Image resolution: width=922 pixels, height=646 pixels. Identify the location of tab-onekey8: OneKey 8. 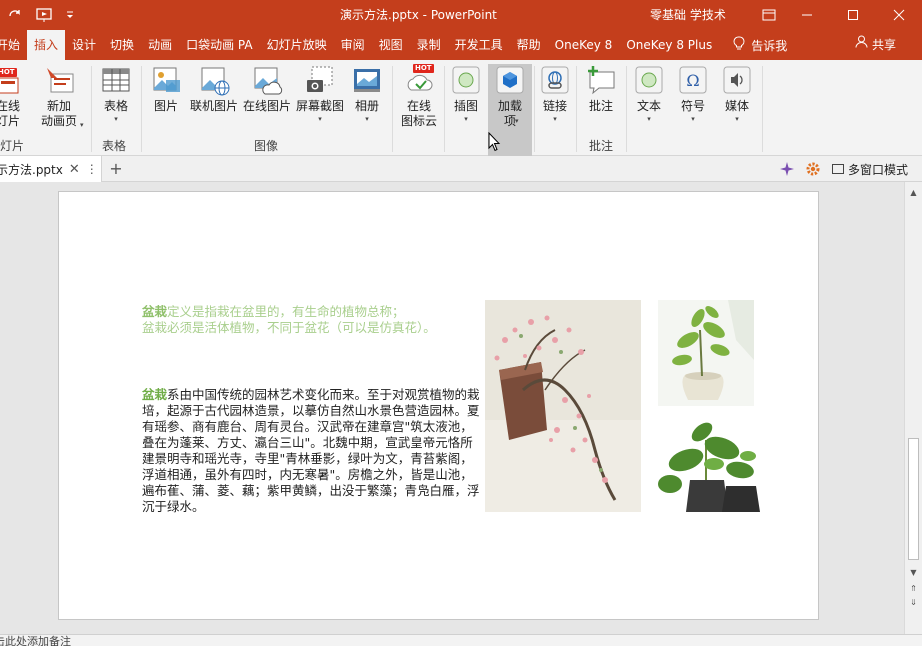
(584, 45).